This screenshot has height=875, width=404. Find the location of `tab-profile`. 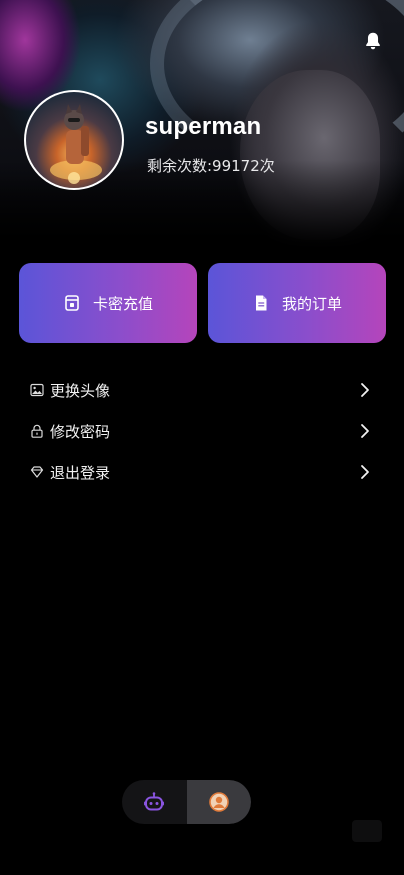

tab-profile is located at coordinates (219, 802).